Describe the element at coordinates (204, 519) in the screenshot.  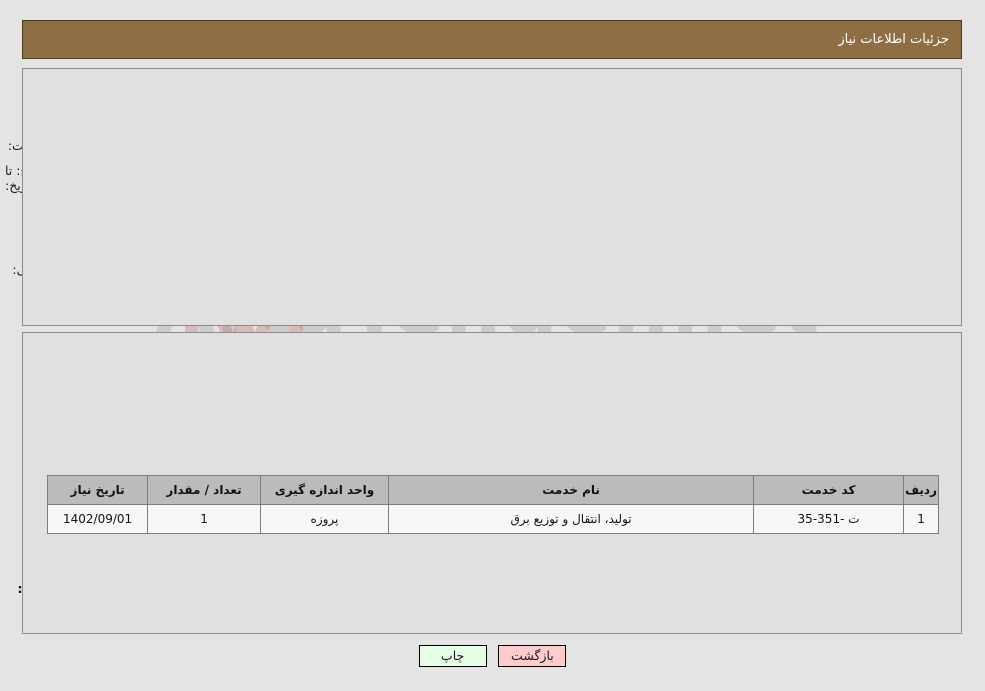
I see `cell-quantity: 1` at that location.